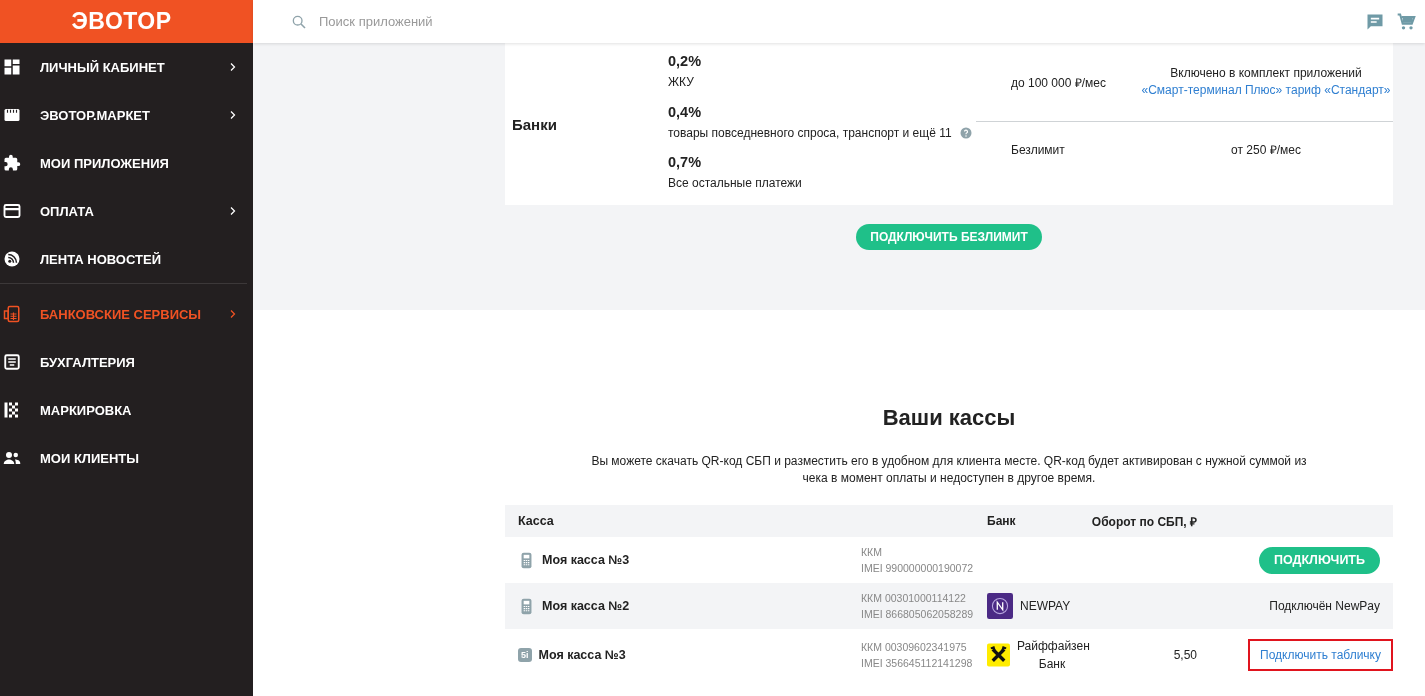 Image resolution: width=1425 pixels, height=696 pixels. Describe the element at coordinates (536, 521) in the screenshot. I see `column-header: Касса` at that location.